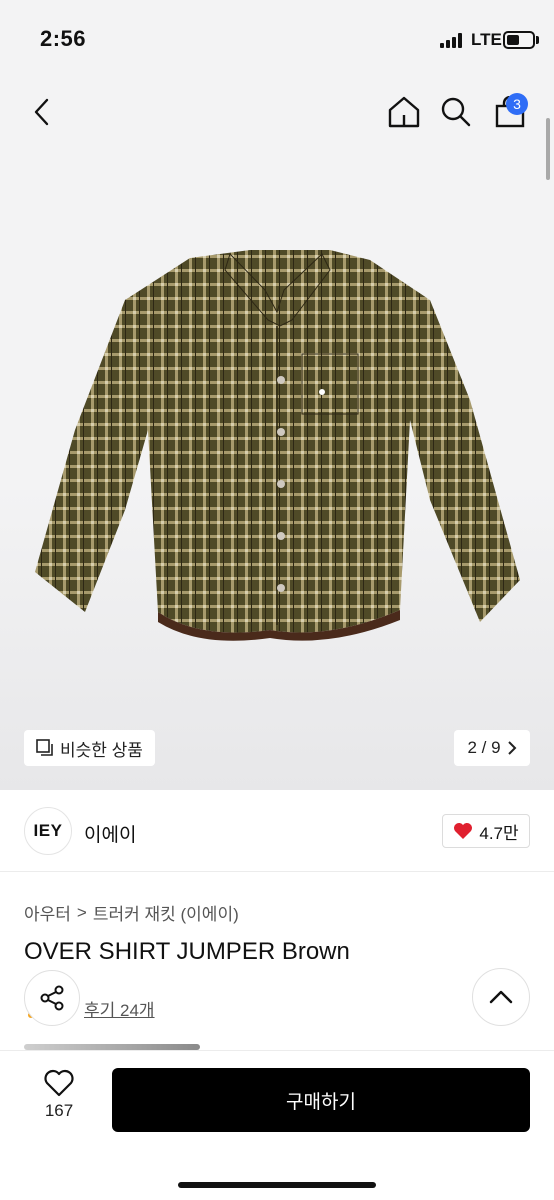  I want to click on buy-button: 구매하기, so click(321, 1100).